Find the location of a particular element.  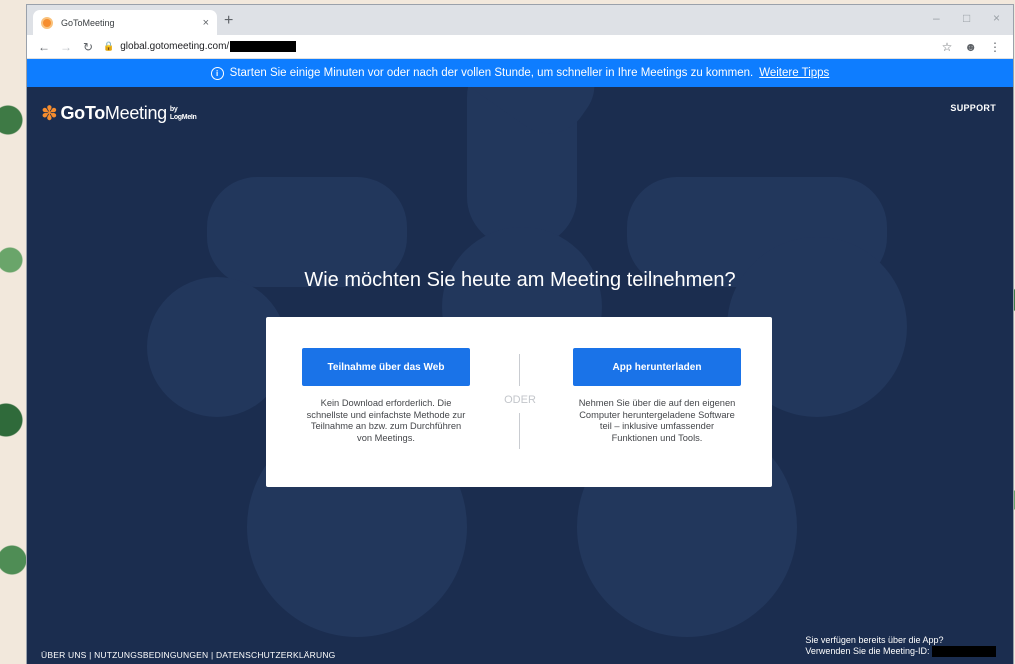

close-window-button: × is located at coordinates (996, 18).